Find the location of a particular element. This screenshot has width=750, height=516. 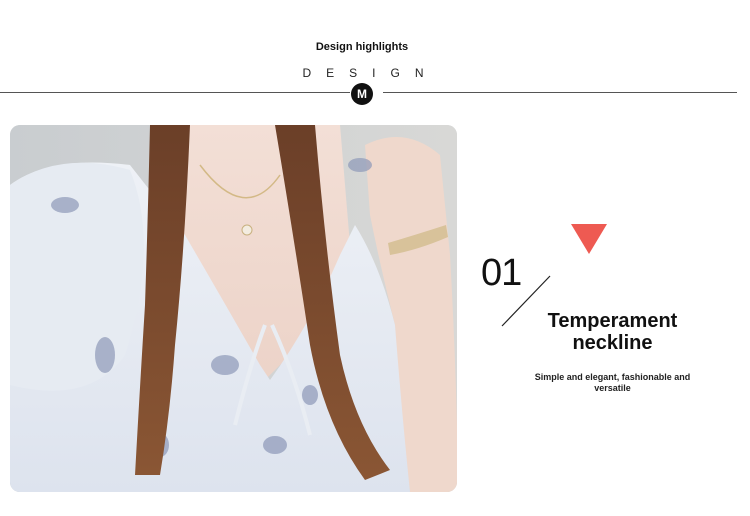

divider-left is located at coordinates (175, 92).